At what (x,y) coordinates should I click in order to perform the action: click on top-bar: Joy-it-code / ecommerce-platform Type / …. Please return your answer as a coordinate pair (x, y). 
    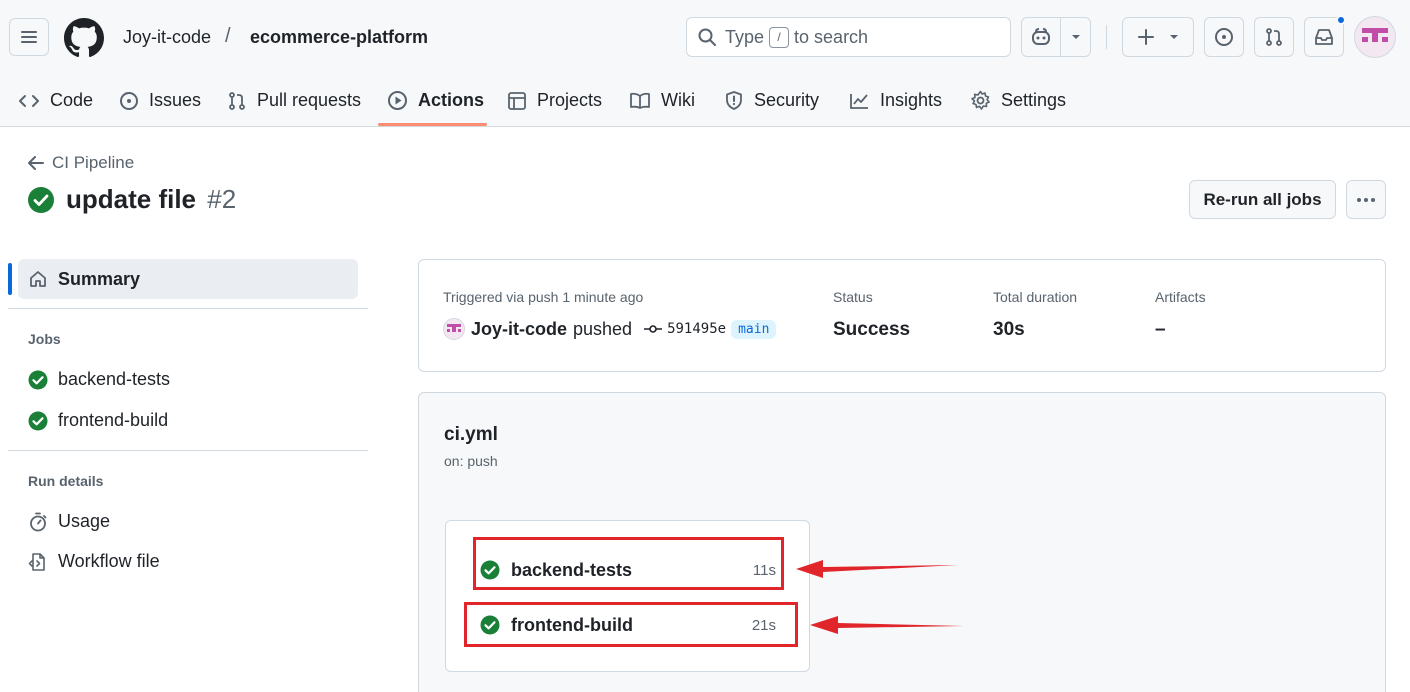
    Looking at the image, I should click on (705, 37).